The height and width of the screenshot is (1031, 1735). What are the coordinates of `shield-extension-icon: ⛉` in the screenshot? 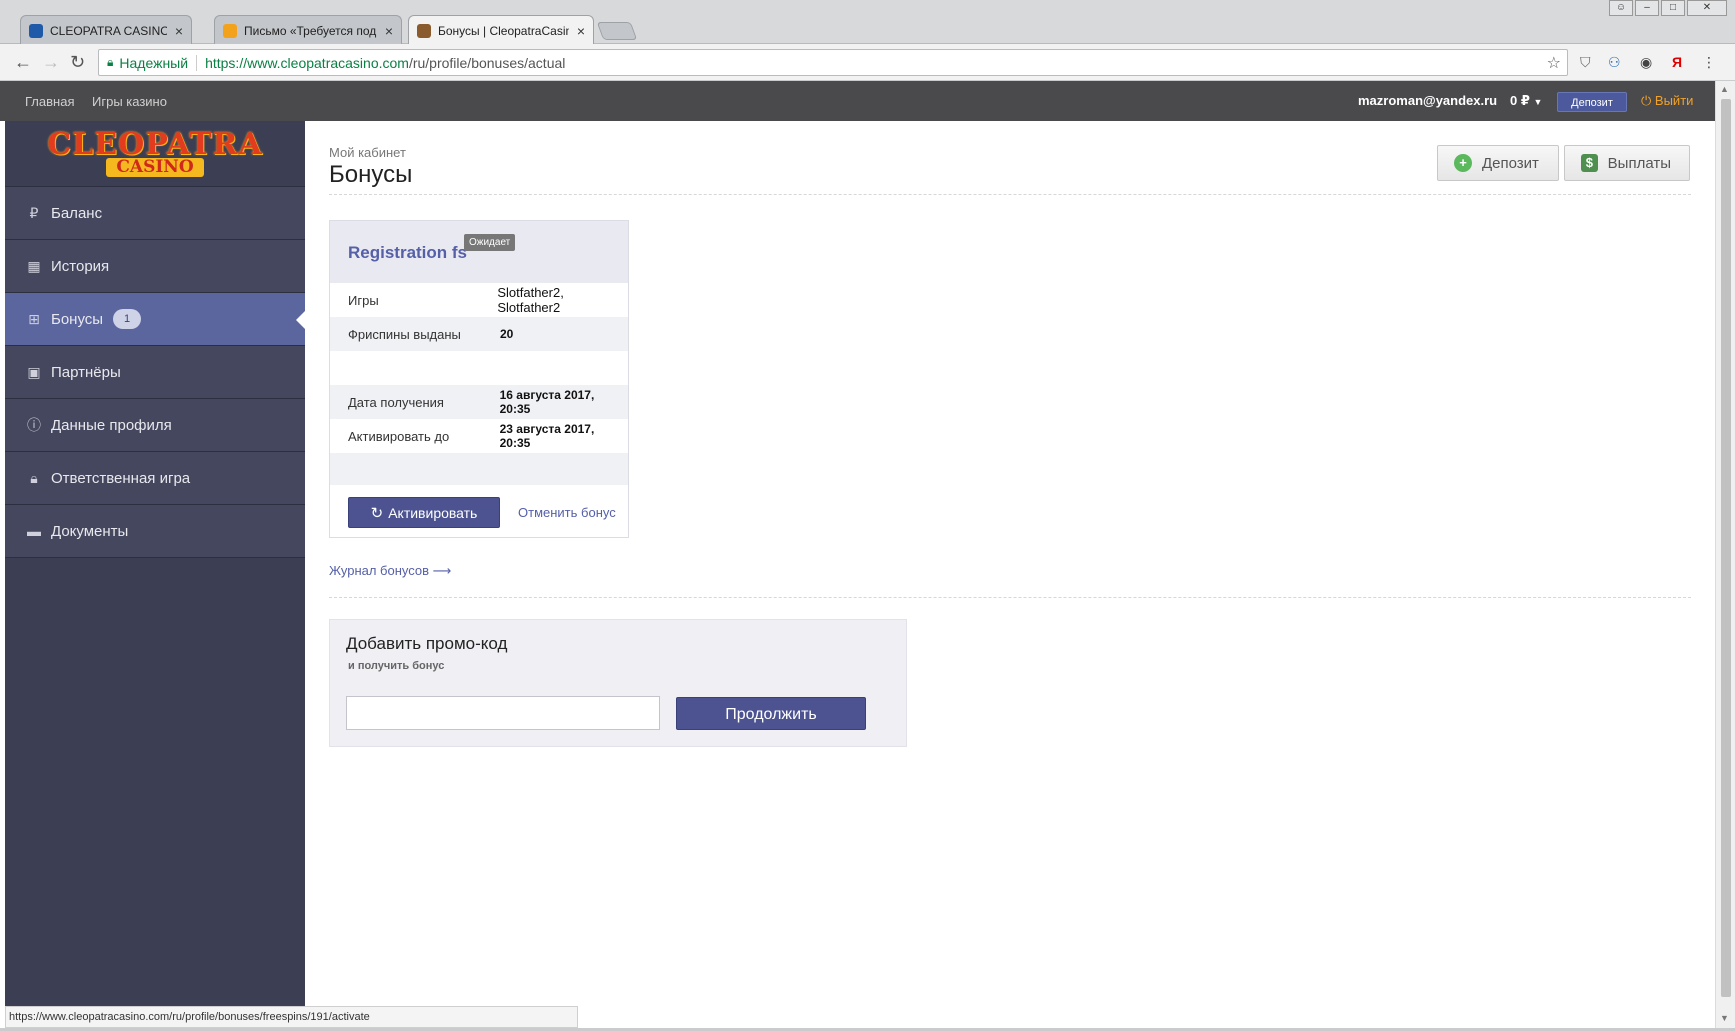 It's located at (1585, 62).